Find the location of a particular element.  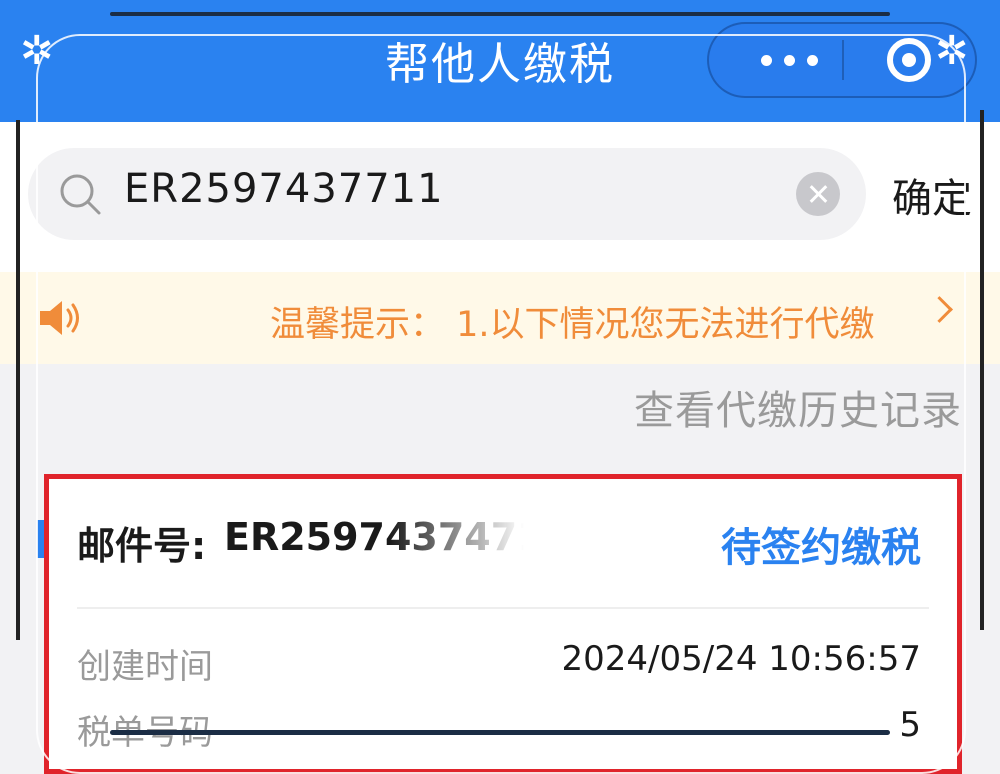

overlay-top-bar is located at coordinates (500, 14).